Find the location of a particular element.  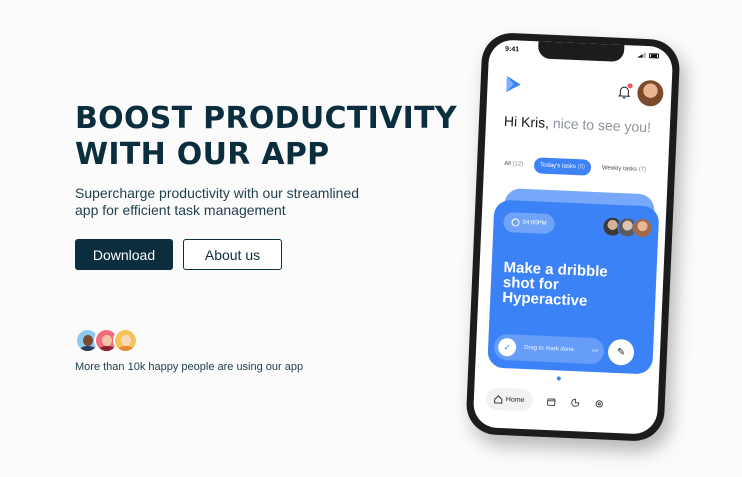

notification-dot is located at coordinates (630, 86).